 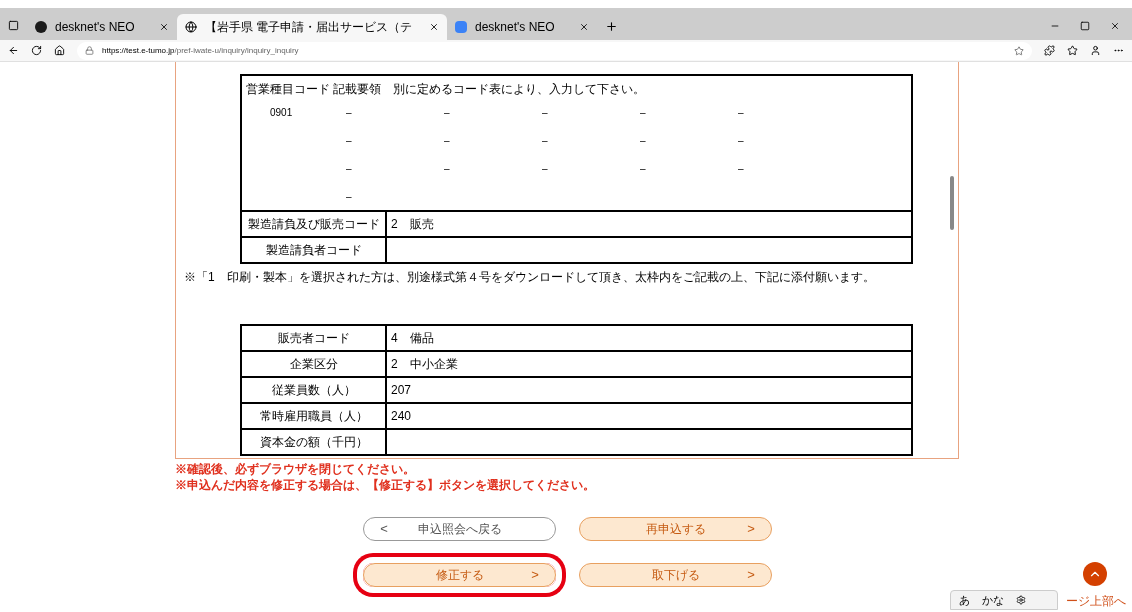 I want to click on warning-text: ※確認後、必ずブラウザを閉じてください。, so click(x=295, y=469).